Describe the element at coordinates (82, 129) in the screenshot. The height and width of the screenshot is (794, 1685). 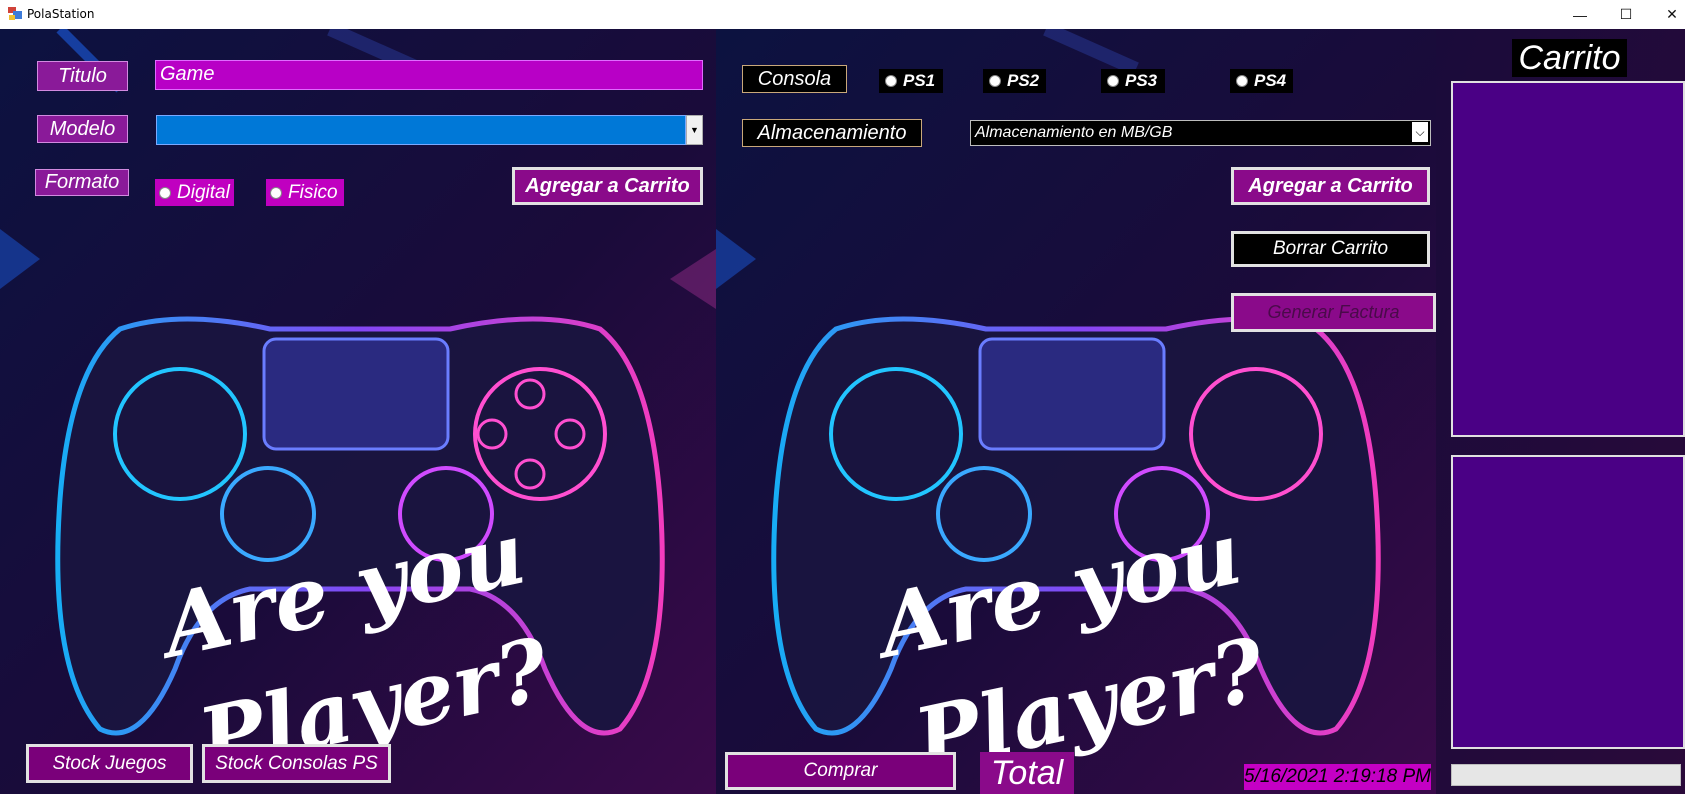
I see `modelo-label: Modelo` at that location.